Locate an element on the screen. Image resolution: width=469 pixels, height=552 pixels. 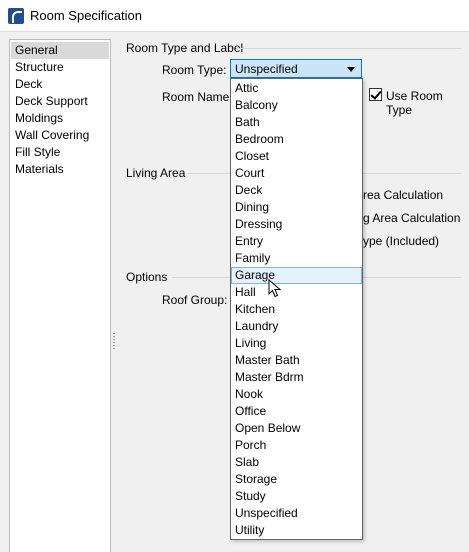
option-attic: Attic is located at coordinates (296, 88).